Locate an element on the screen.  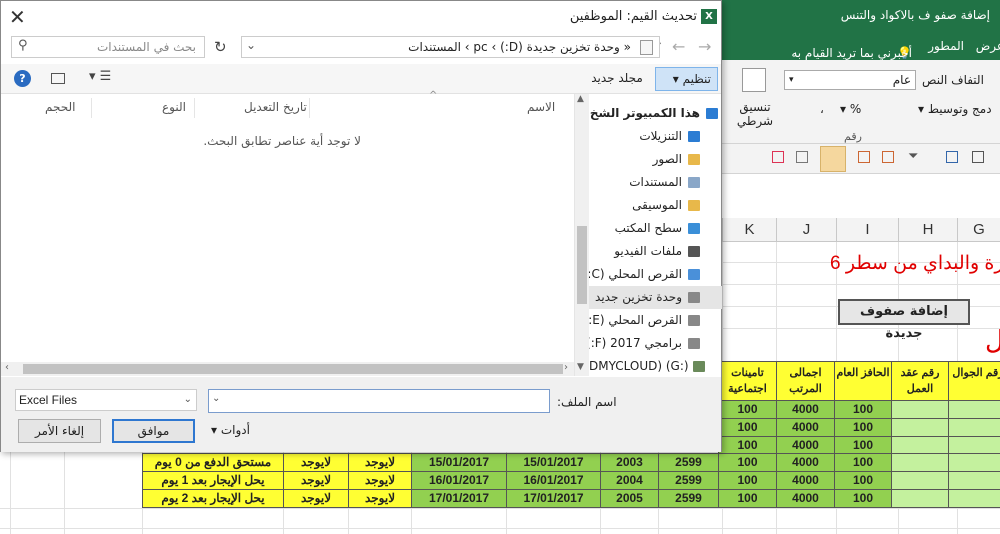
scroll-right-icon: › is located at coordinates (566, 367).